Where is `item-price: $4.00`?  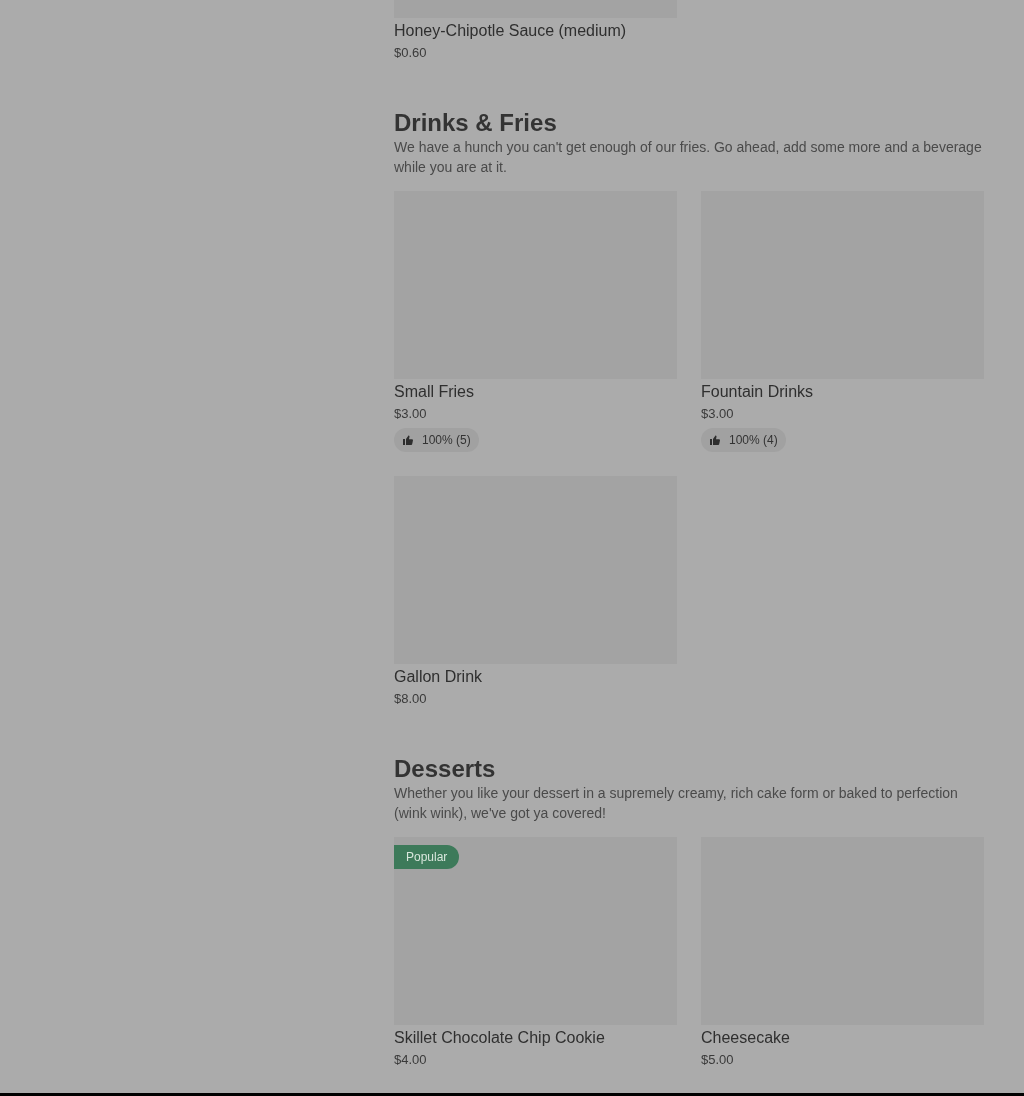 item-price: $4.00 is located at coordinates (411, 1060).